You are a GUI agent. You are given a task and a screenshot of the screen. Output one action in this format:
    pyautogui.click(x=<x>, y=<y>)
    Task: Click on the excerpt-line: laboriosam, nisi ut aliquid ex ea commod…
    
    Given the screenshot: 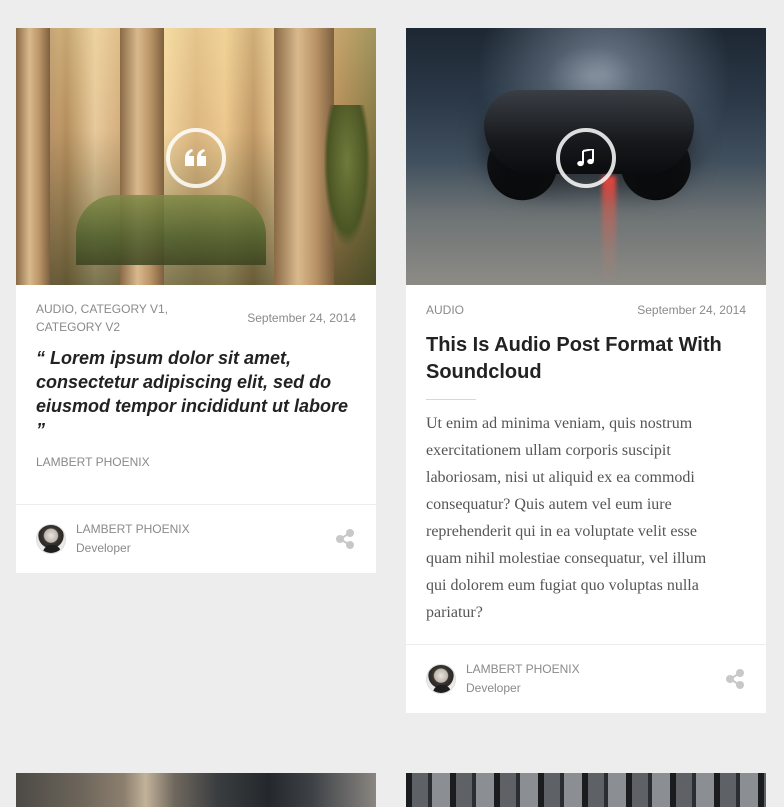 What is the action you would take?
    pyautogui.click(x=560, y=477)
    